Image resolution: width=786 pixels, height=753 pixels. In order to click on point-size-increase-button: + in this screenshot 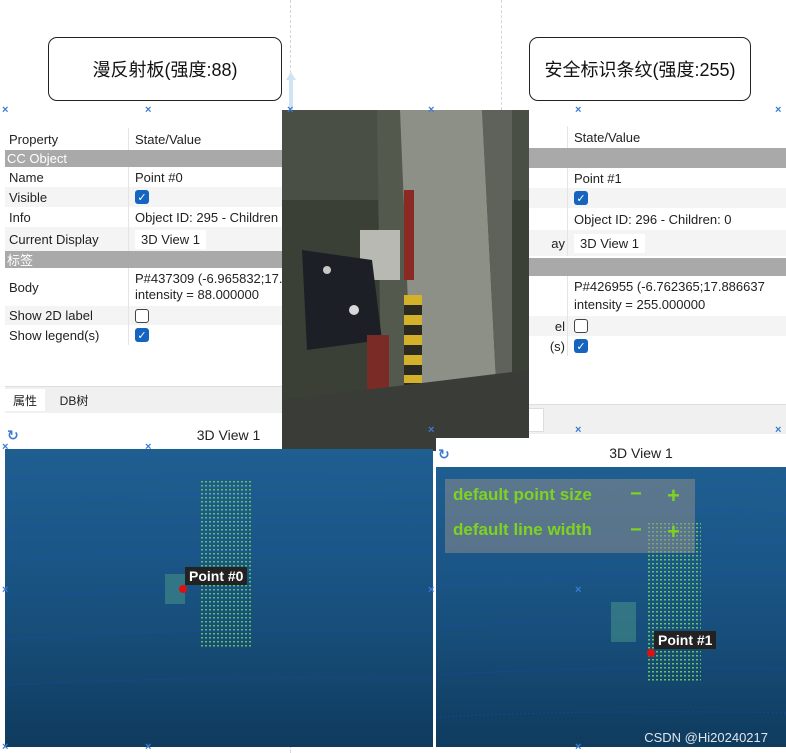, I will do `click(673, 496)`.